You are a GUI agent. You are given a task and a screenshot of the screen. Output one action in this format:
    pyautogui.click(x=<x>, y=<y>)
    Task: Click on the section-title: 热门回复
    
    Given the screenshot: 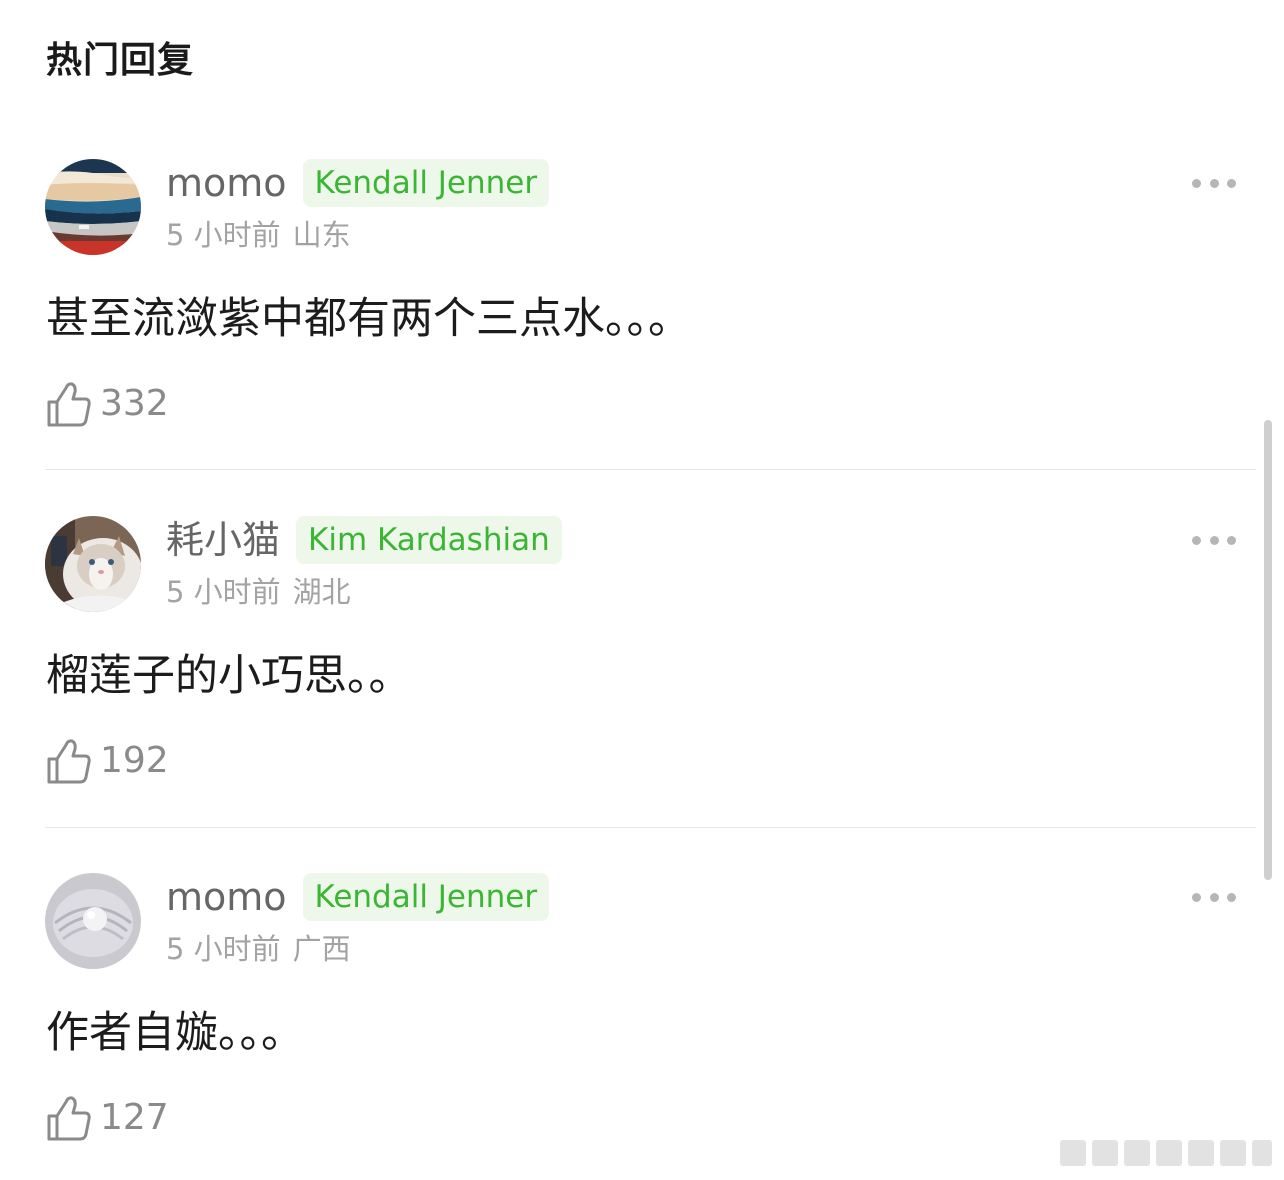 What is the action you would take?
    pyautogui.click(x=120, y=60)
    